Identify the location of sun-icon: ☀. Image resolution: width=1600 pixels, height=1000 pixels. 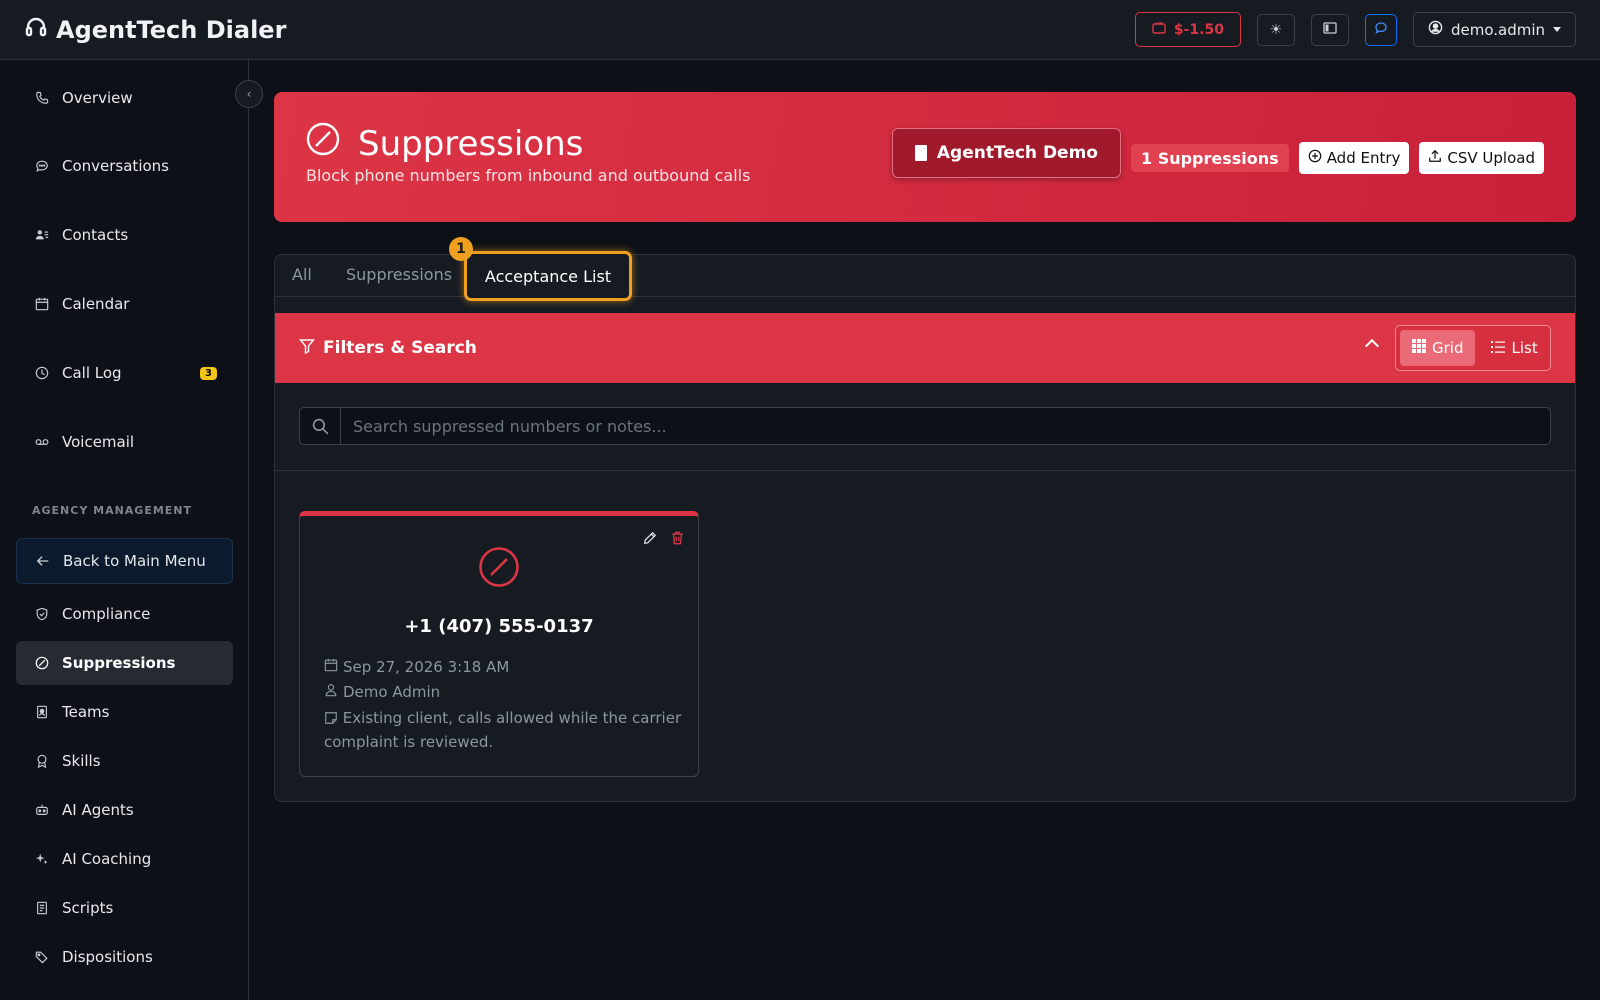
(1276, 29).